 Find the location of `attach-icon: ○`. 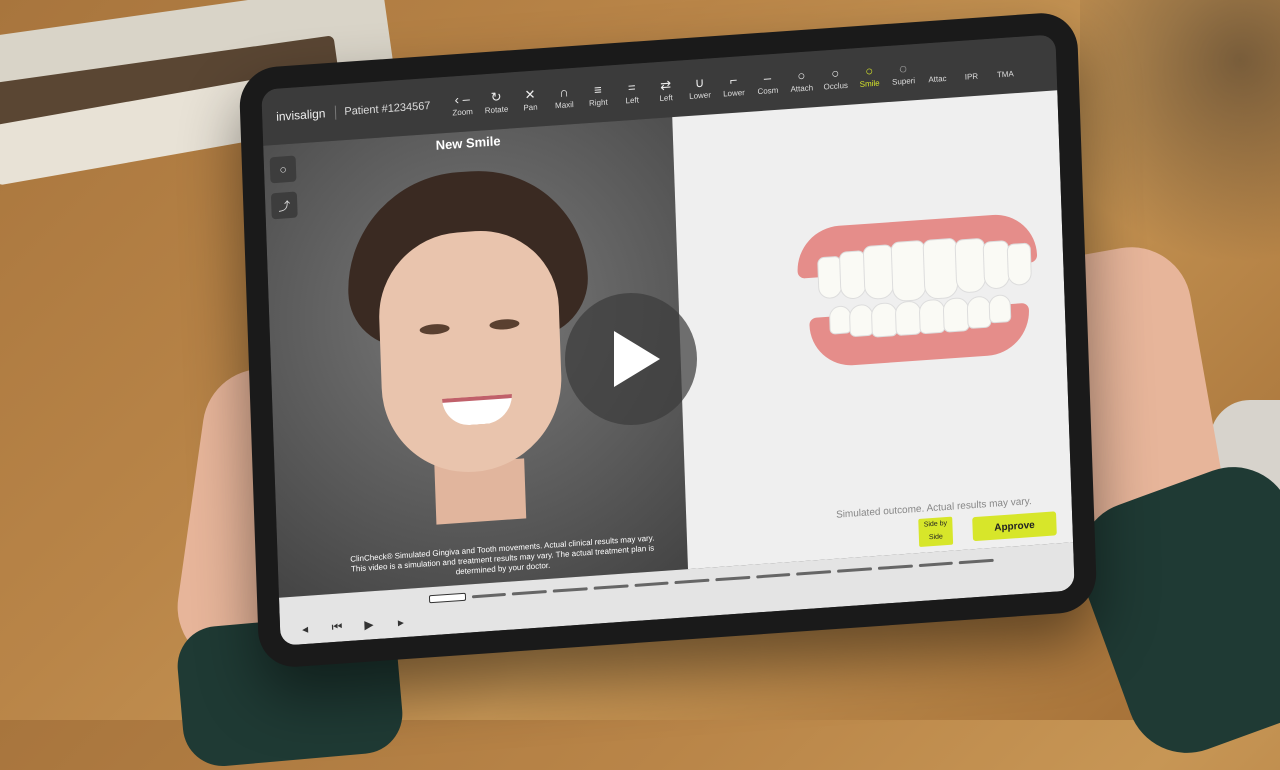

attach-icon: ○ is located at coordinates (801, 75).